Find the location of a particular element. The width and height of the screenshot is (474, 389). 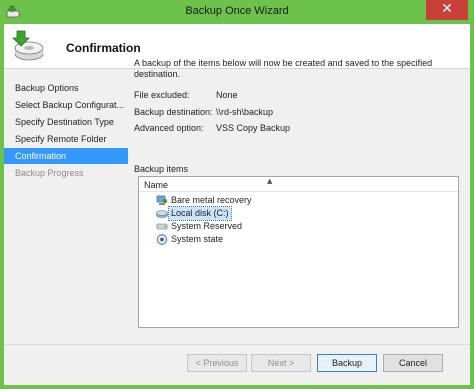

drive-icon is located at coordinates (162, 226).